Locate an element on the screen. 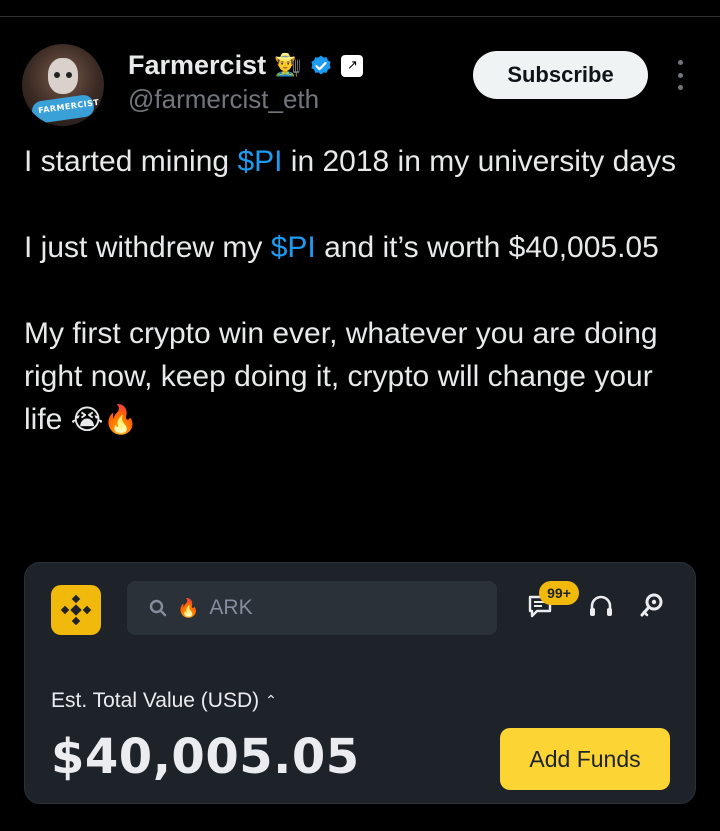  farmer-emoji-icon: 👨‍🌾 is located at coordinates (288, 65).